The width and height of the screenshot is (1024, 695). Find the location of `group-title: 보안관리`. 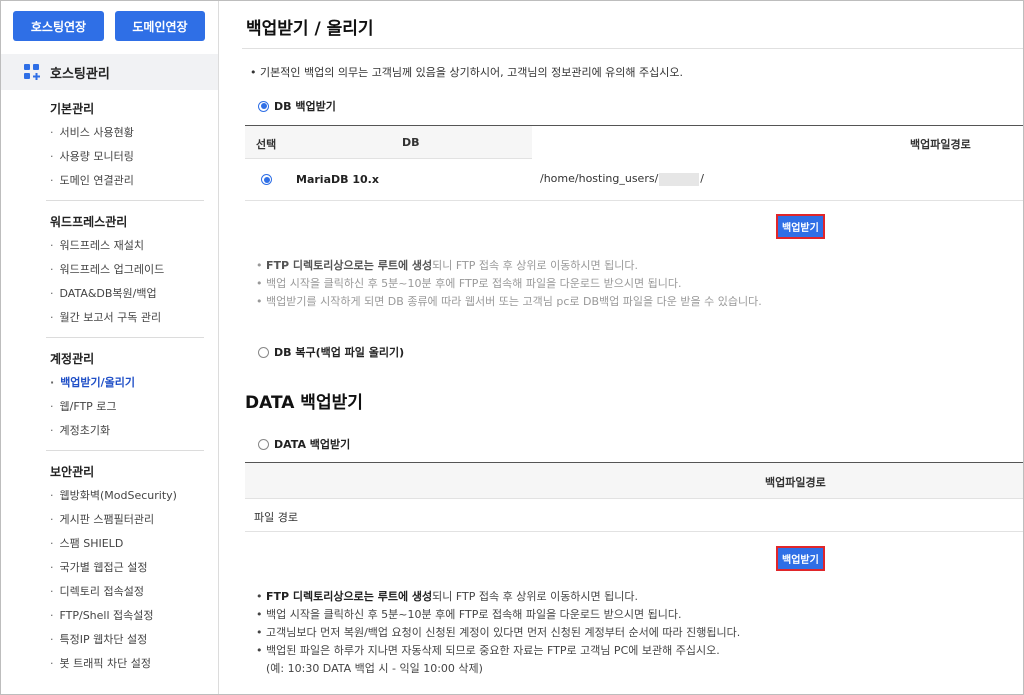

group-title: 보안관리 is located at coordinates (72, 471).